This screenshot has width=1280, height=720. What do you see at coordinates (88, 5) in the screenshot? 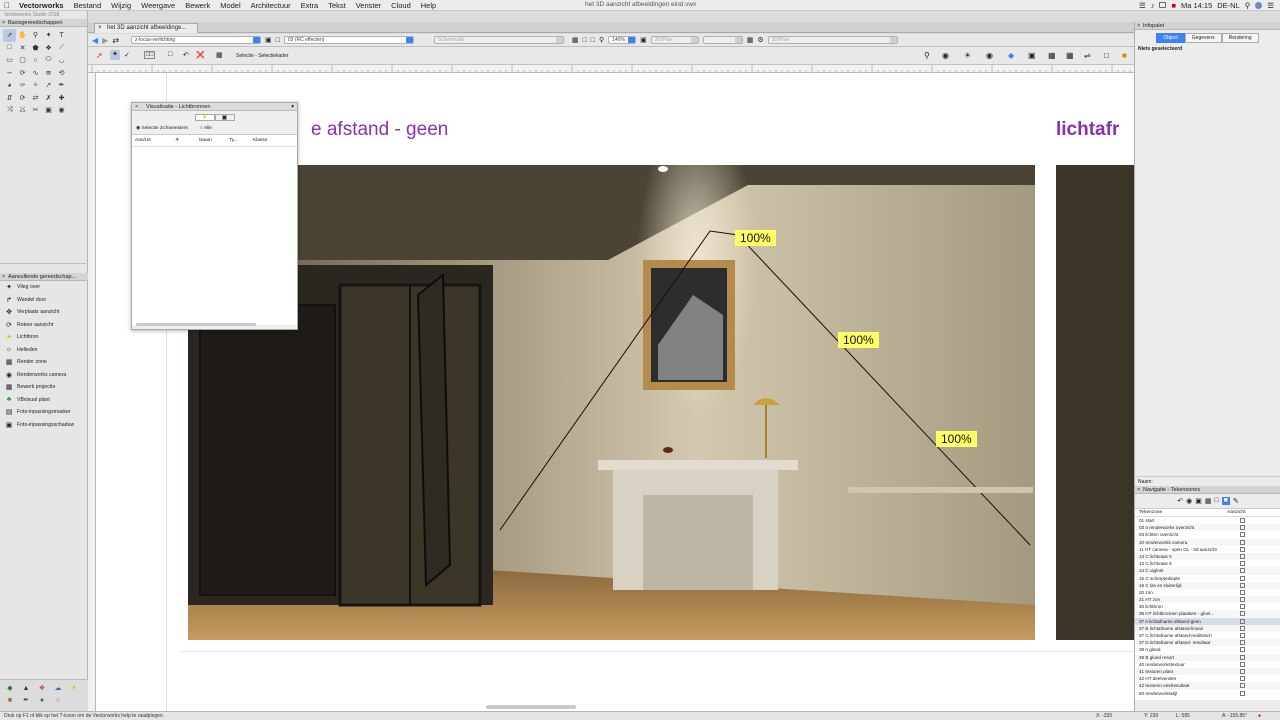
I see `menu-bestand: Bestand` at bounding box center [88, 5].